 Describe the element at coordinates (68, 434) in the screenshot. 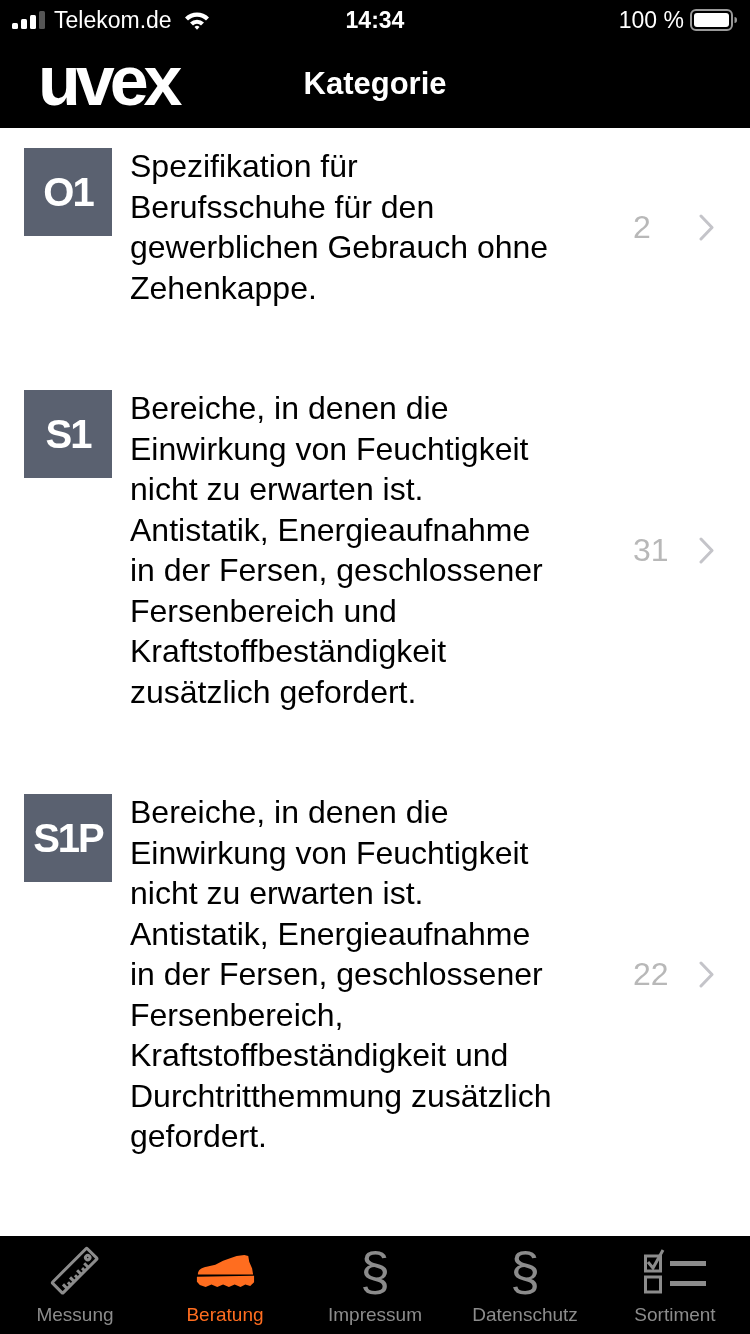

I see `category-badge: S1` at that location.